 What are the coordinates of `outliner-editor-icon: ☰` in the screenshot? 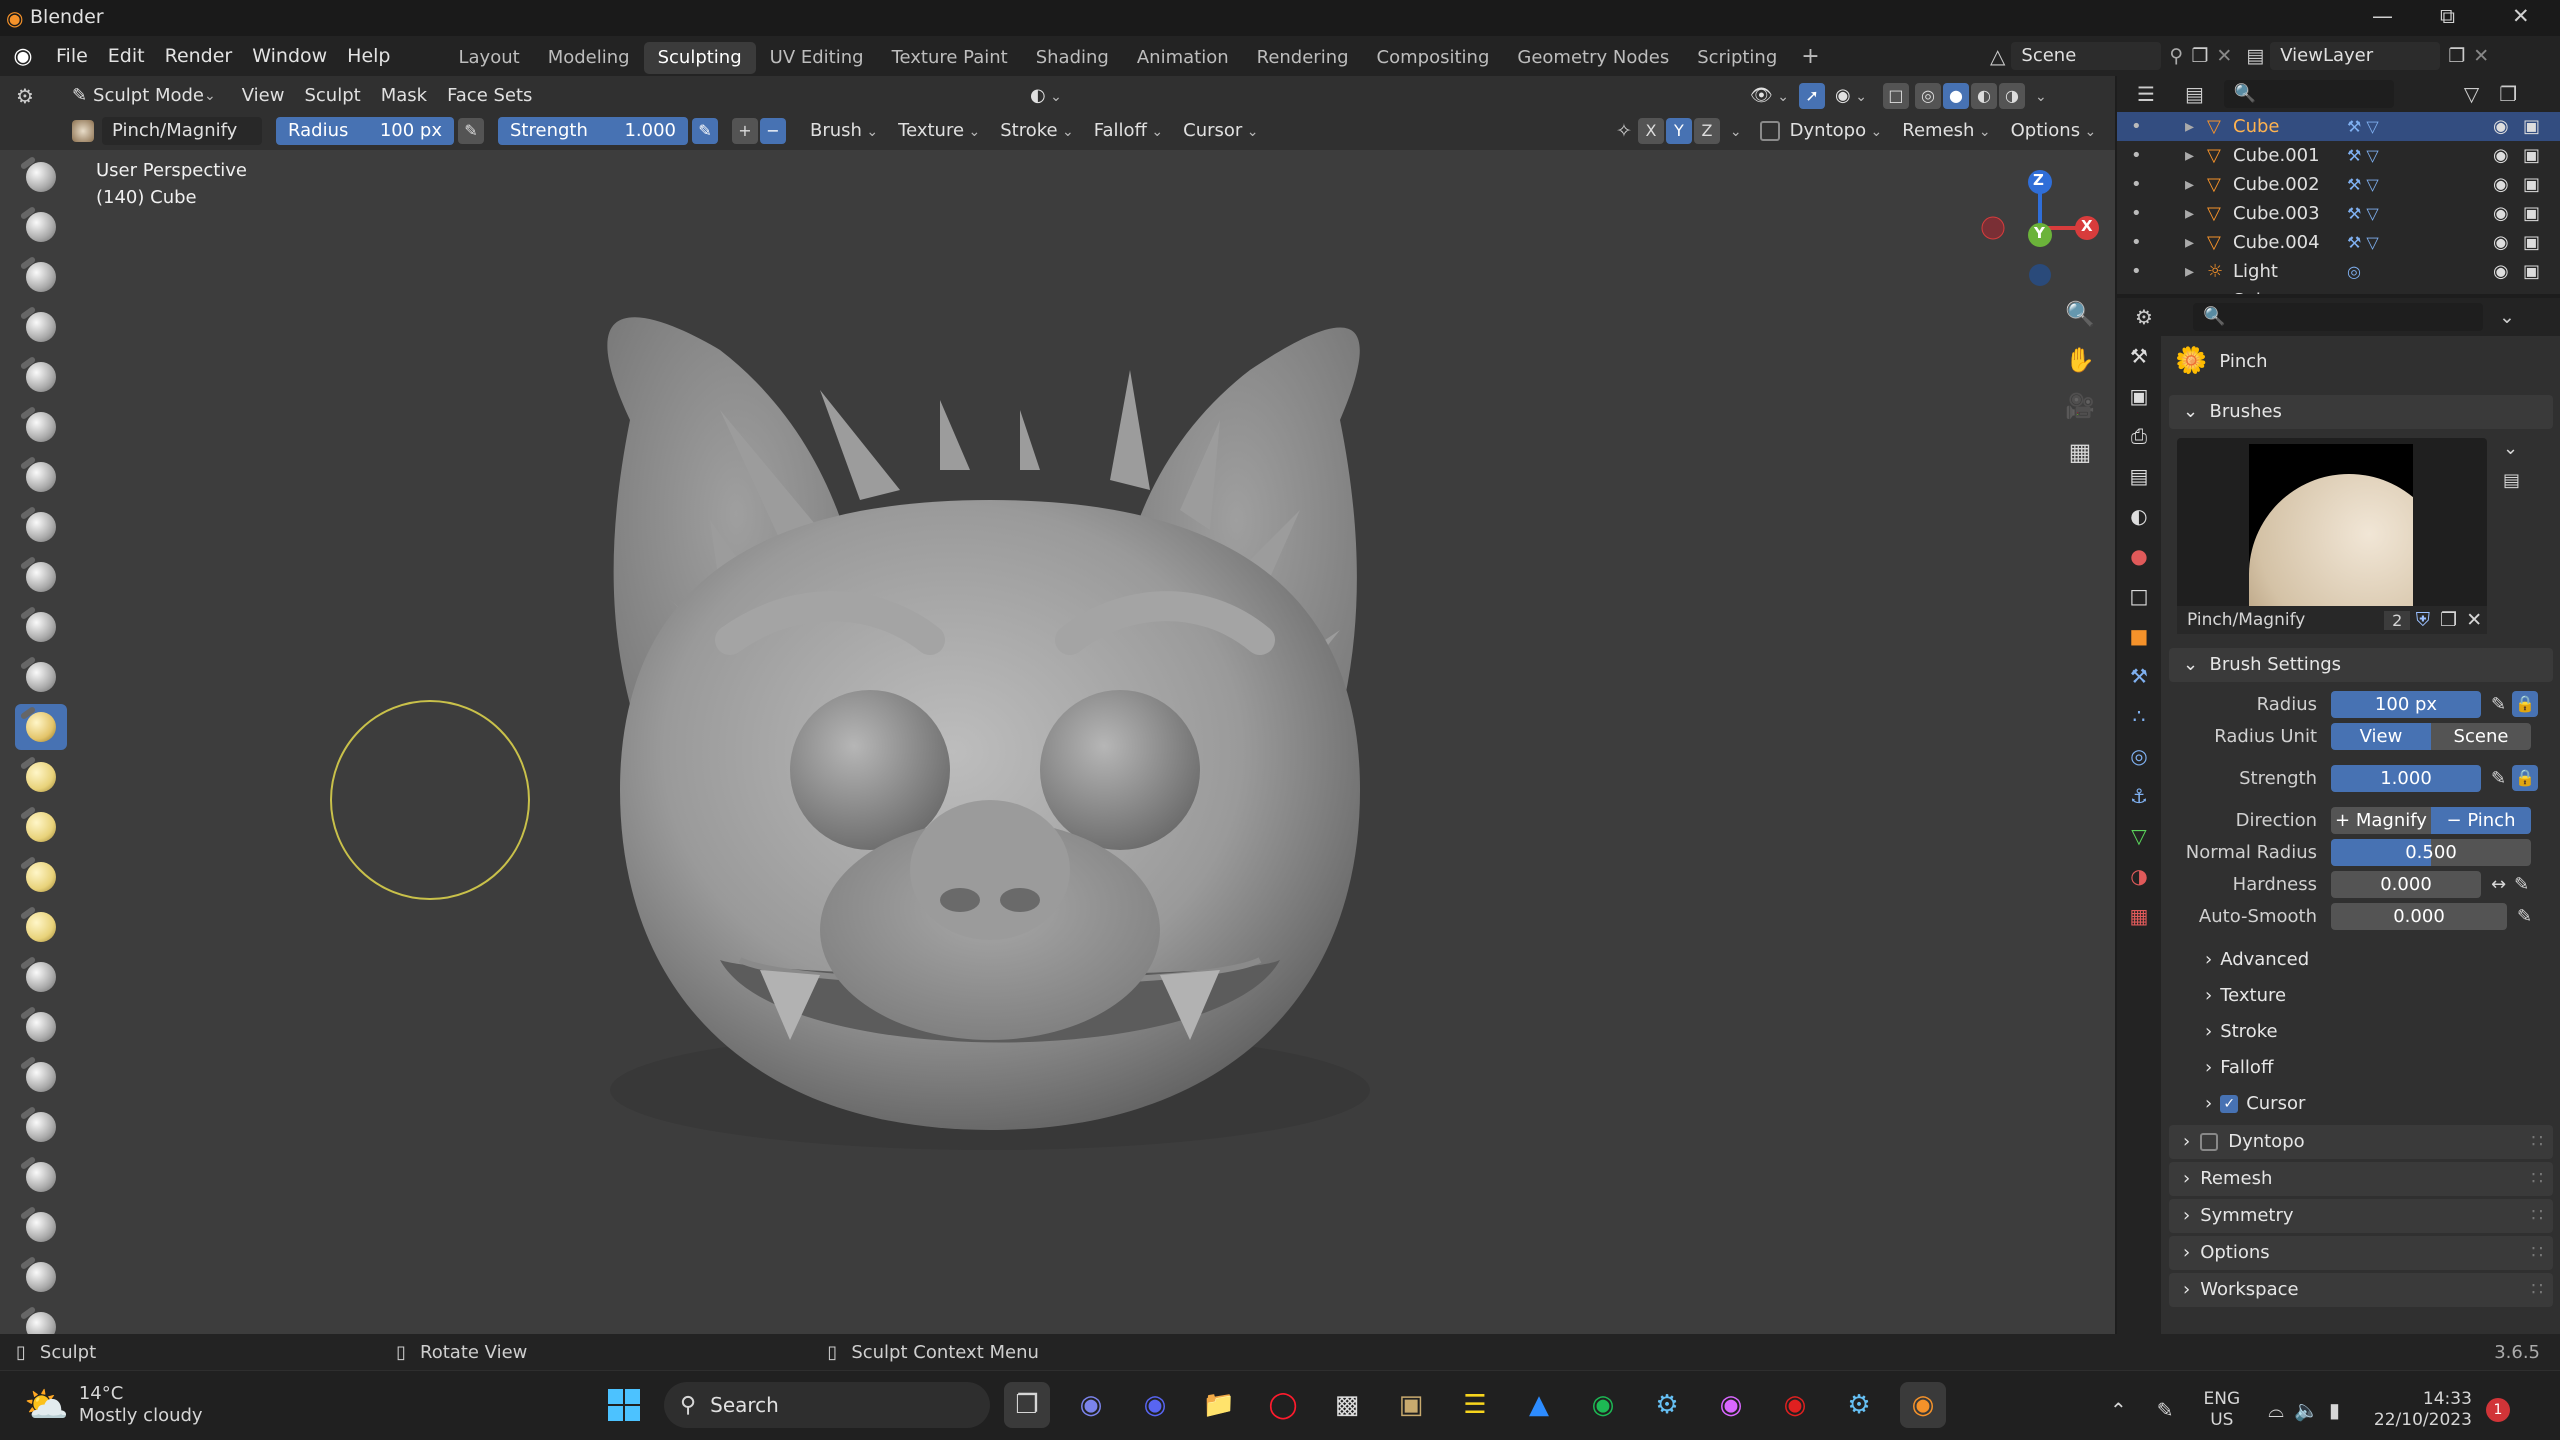 It's located at (2146, 94).